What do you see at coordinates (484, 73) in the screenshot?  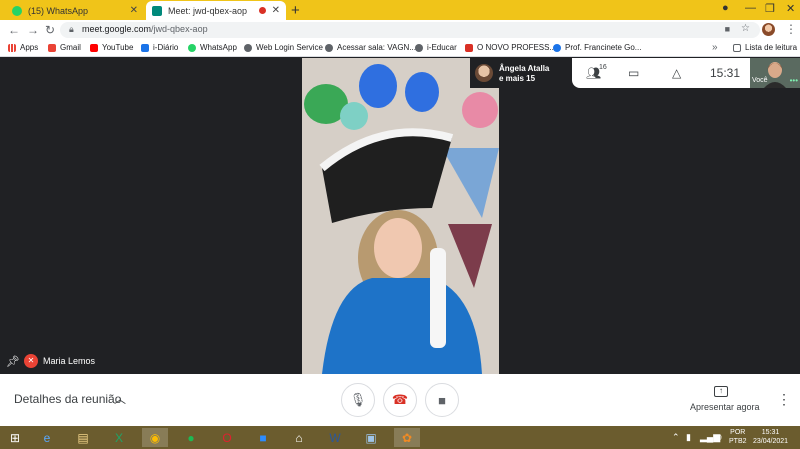 I see `participant-avatar` at bounding box center [484, 73].